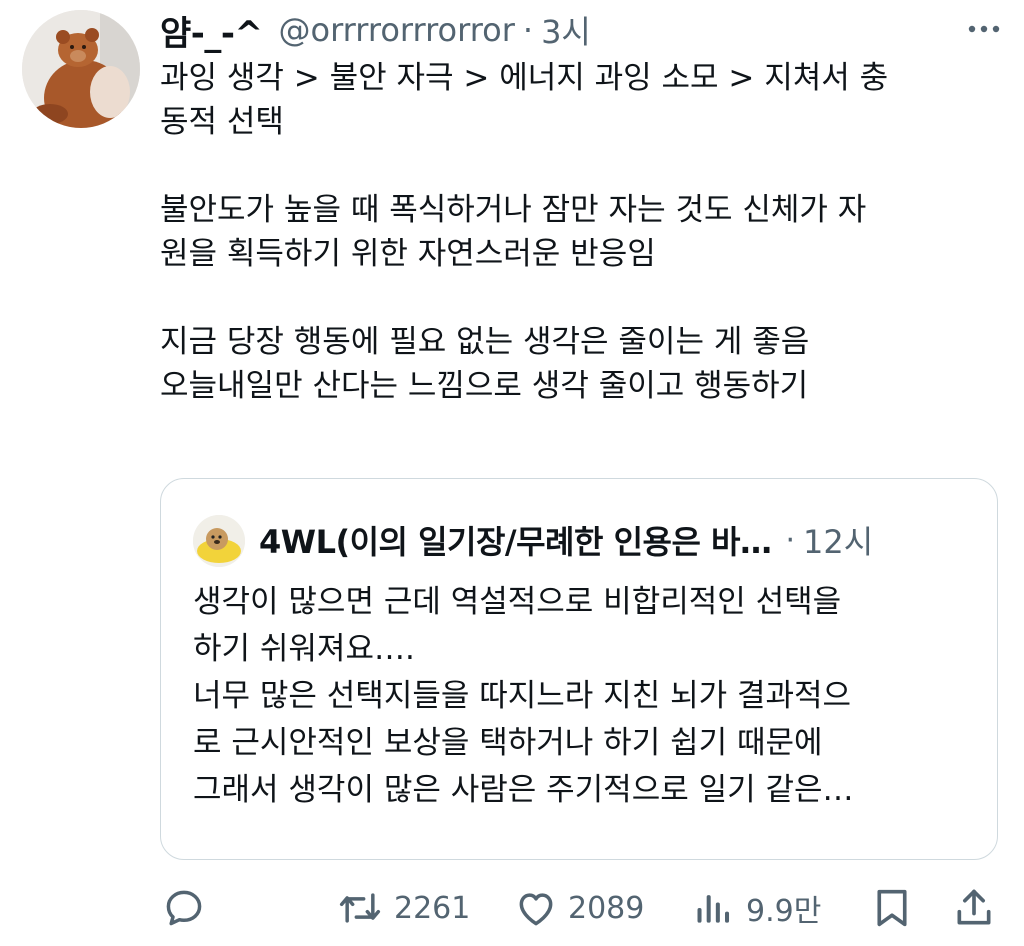 The image size is (1024, 946). What do you see at coordinates (485, 342) in the screenshot?
I see `tweet-text-line: 지금 당장 행동에 필요 없는 생각은 줄이는 게 좋음` at bounding box center [485, 342].